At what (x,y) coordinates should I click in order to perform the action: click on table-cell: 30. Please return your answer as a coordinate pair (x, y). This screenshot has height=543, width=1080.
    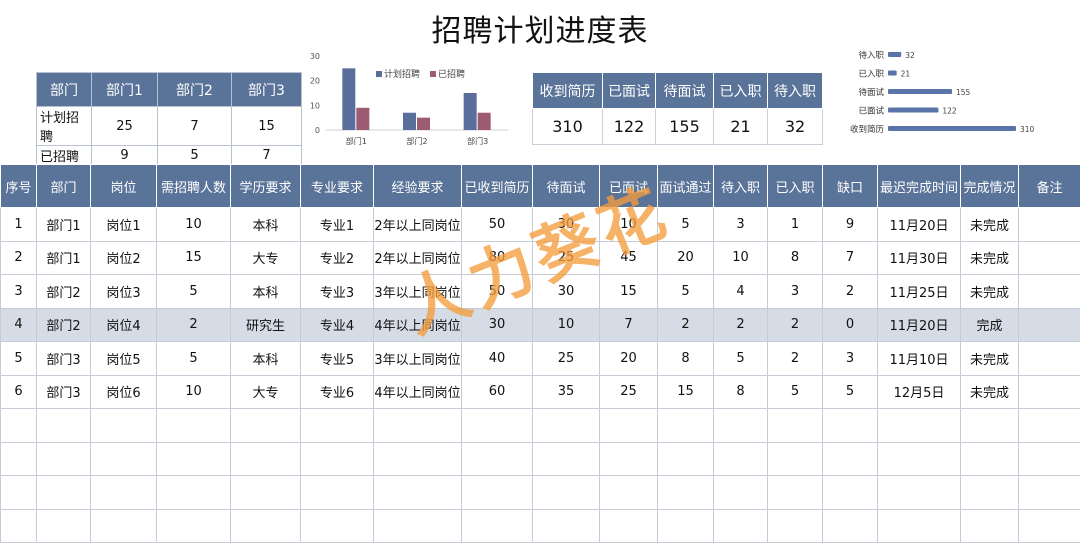
    Looking at the image, I should click on (566, 224).